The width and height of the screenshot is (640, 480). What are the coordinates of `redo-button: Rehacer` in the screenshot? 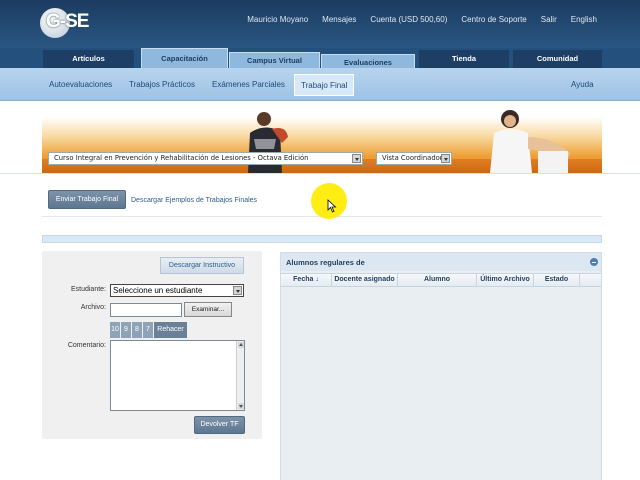 It's located at (171, 330).